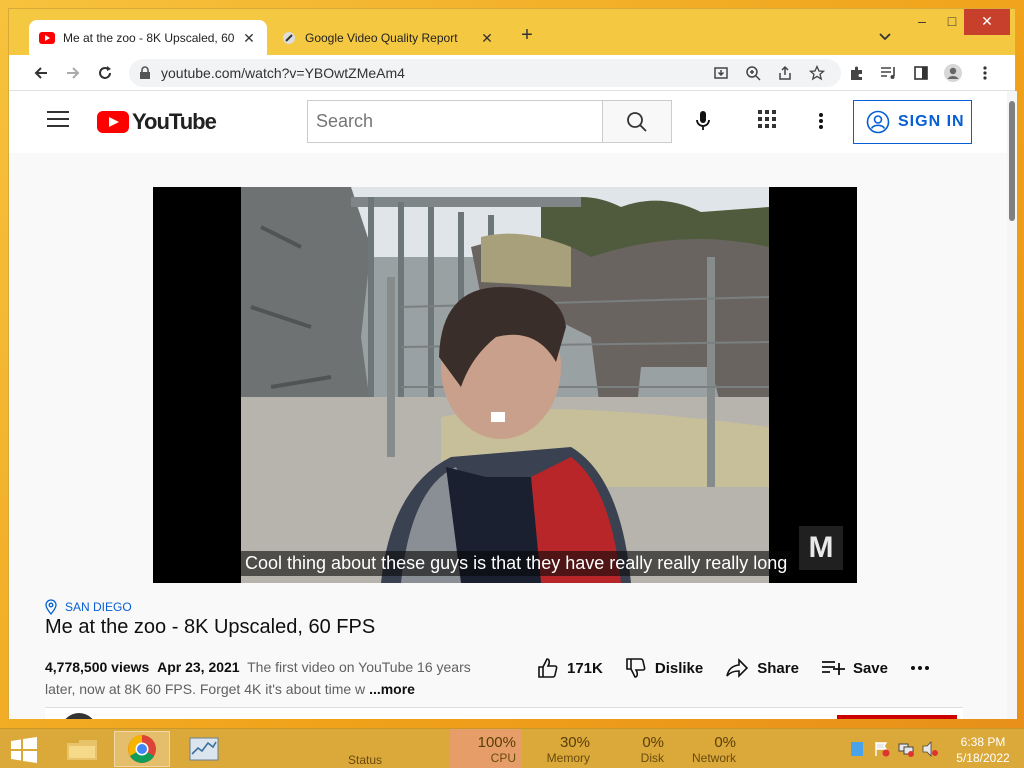 Image resolution: width=1024 pixels, height=768 pixels. What do you see at coordinates (833, 668) in the screenshot?
I see `playlist-add-icon` at bounding box center [833, 668].